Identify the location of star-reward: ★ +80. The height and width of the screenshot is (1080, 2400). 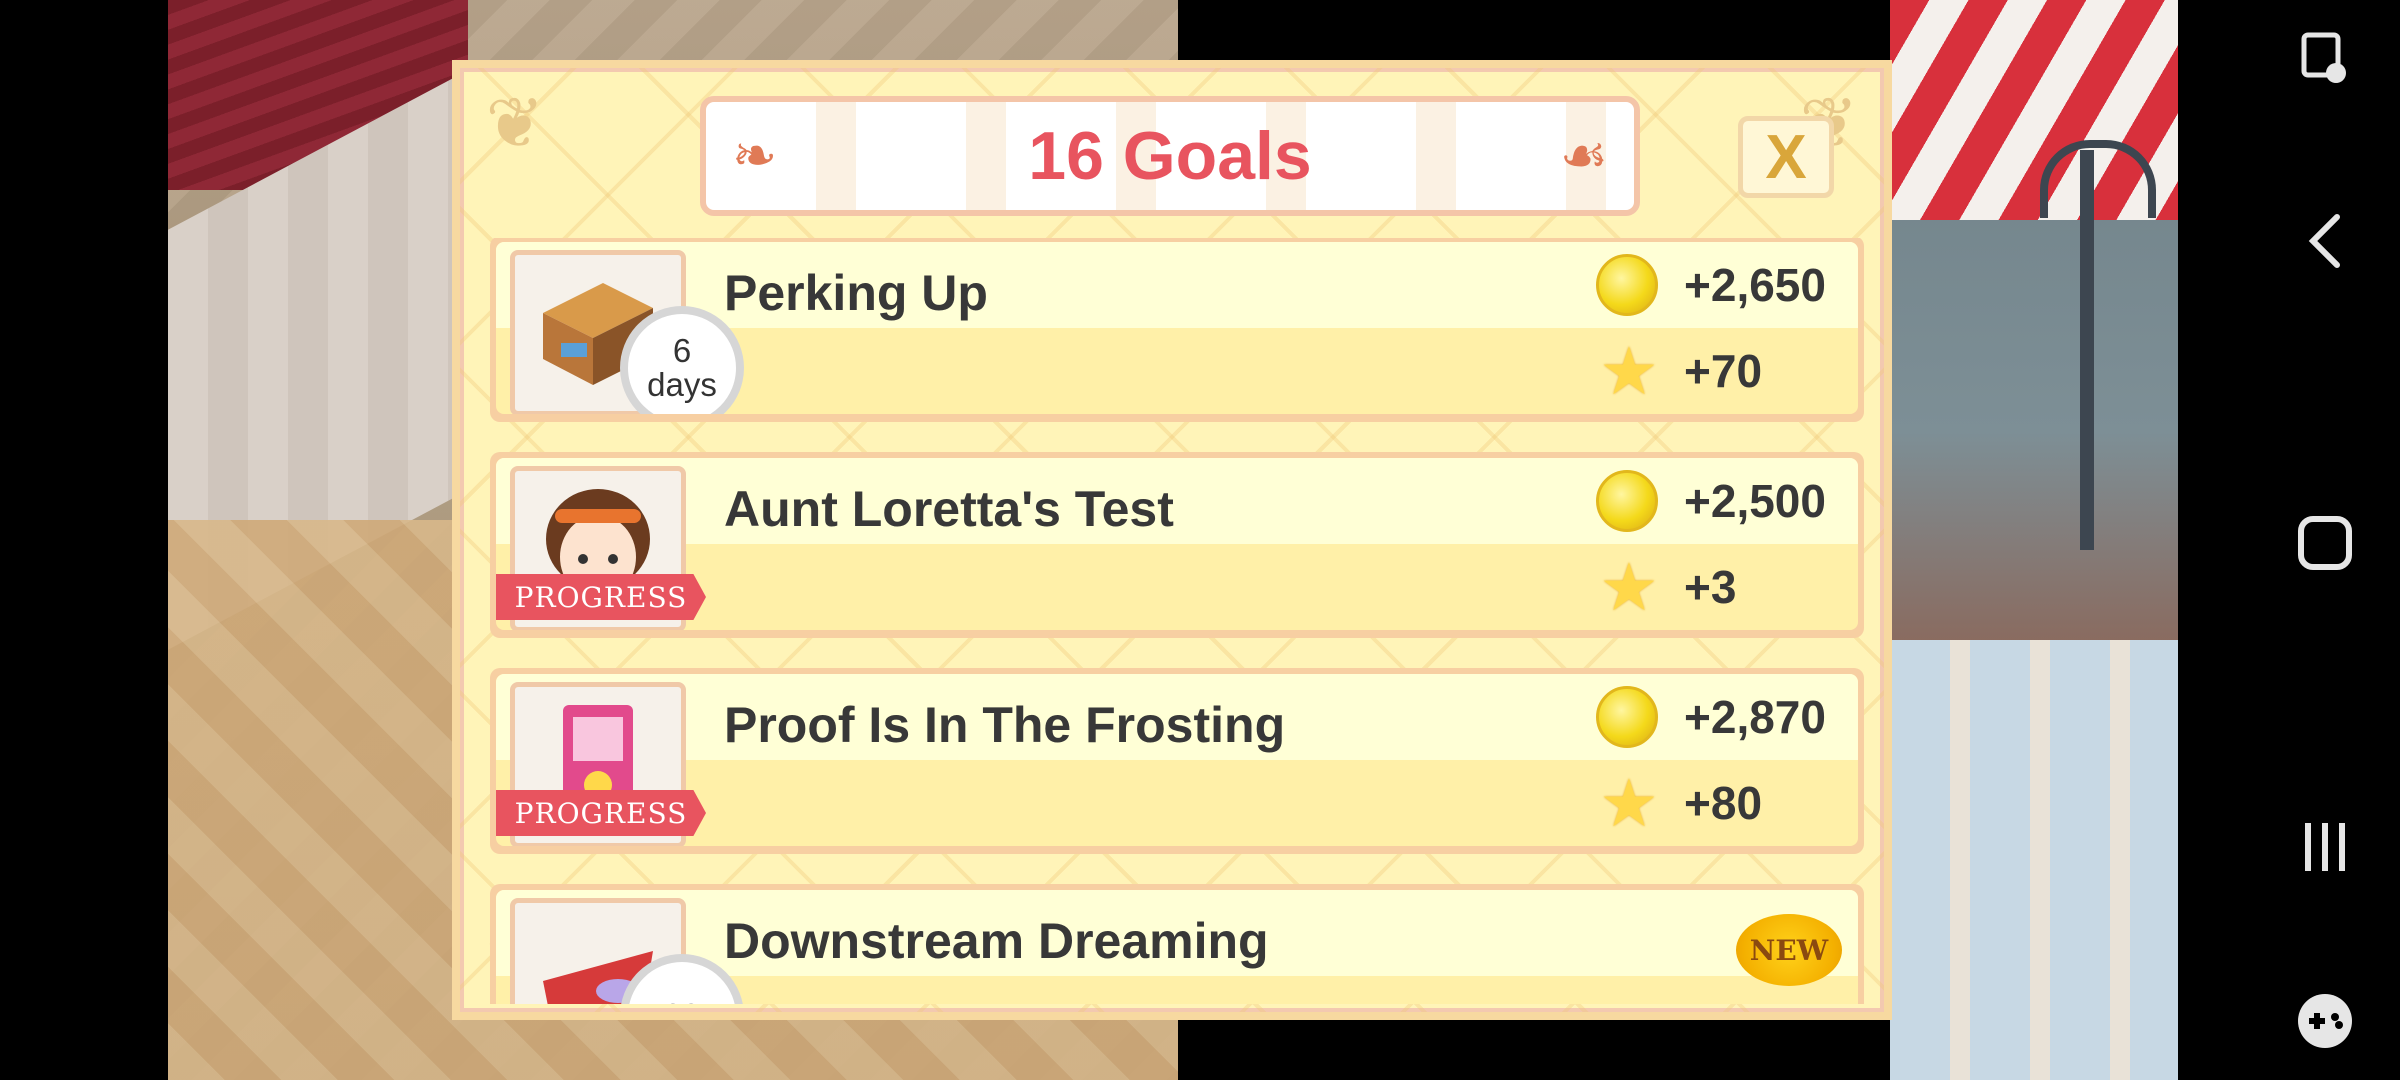
(1679, 803).